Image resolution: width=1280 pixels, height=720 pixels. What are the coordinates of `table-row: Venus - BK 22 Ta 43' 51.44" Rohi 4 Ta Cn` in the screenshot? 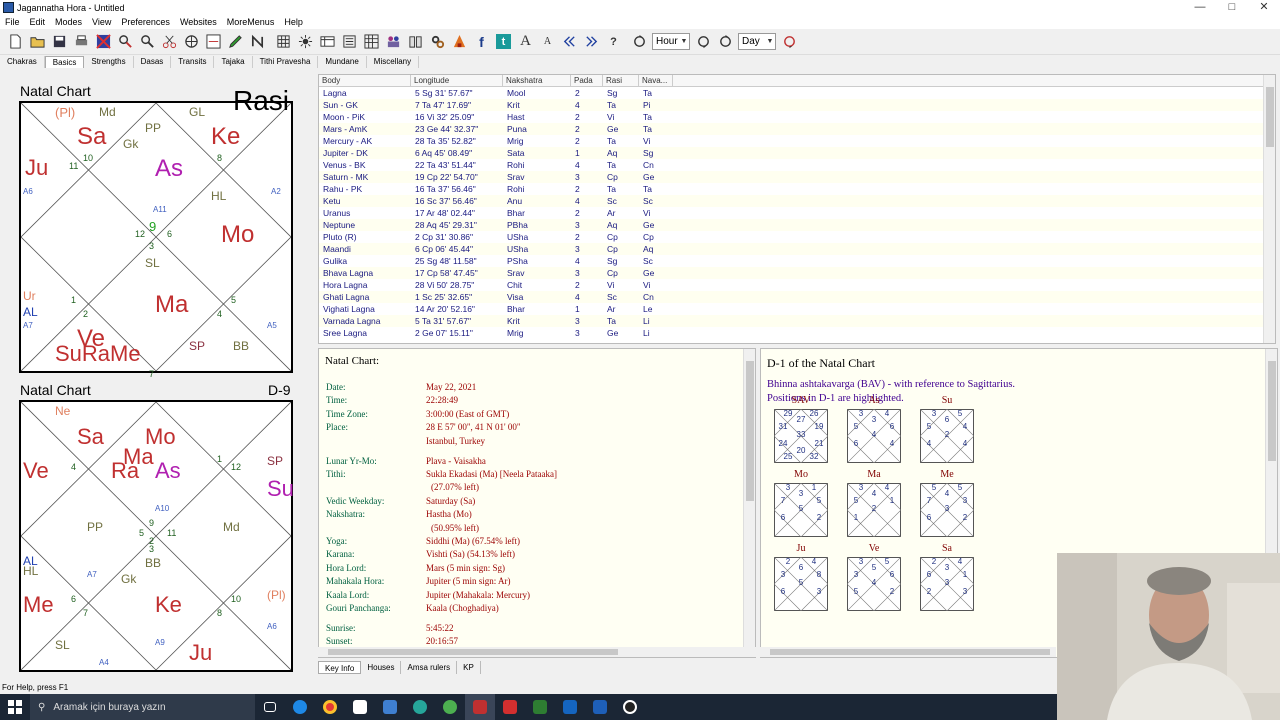 It's located at (797, 165).